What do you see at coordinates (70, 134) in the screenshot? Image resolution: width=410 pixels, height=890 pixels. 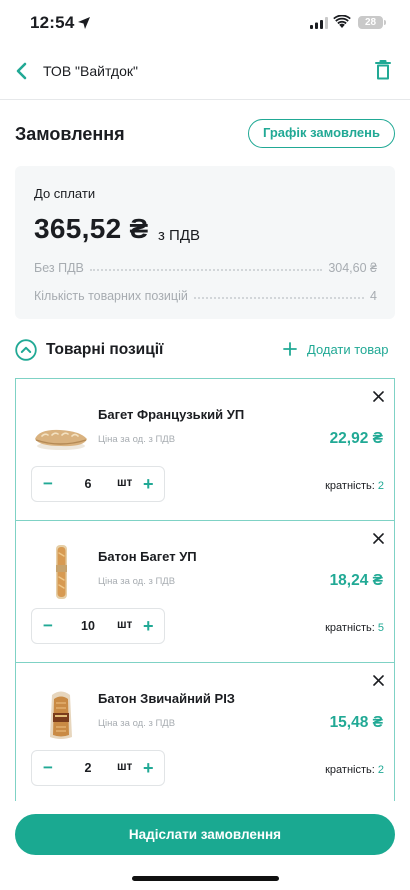 I see `order-title: Замовлення` at bounding box center [70, 134].